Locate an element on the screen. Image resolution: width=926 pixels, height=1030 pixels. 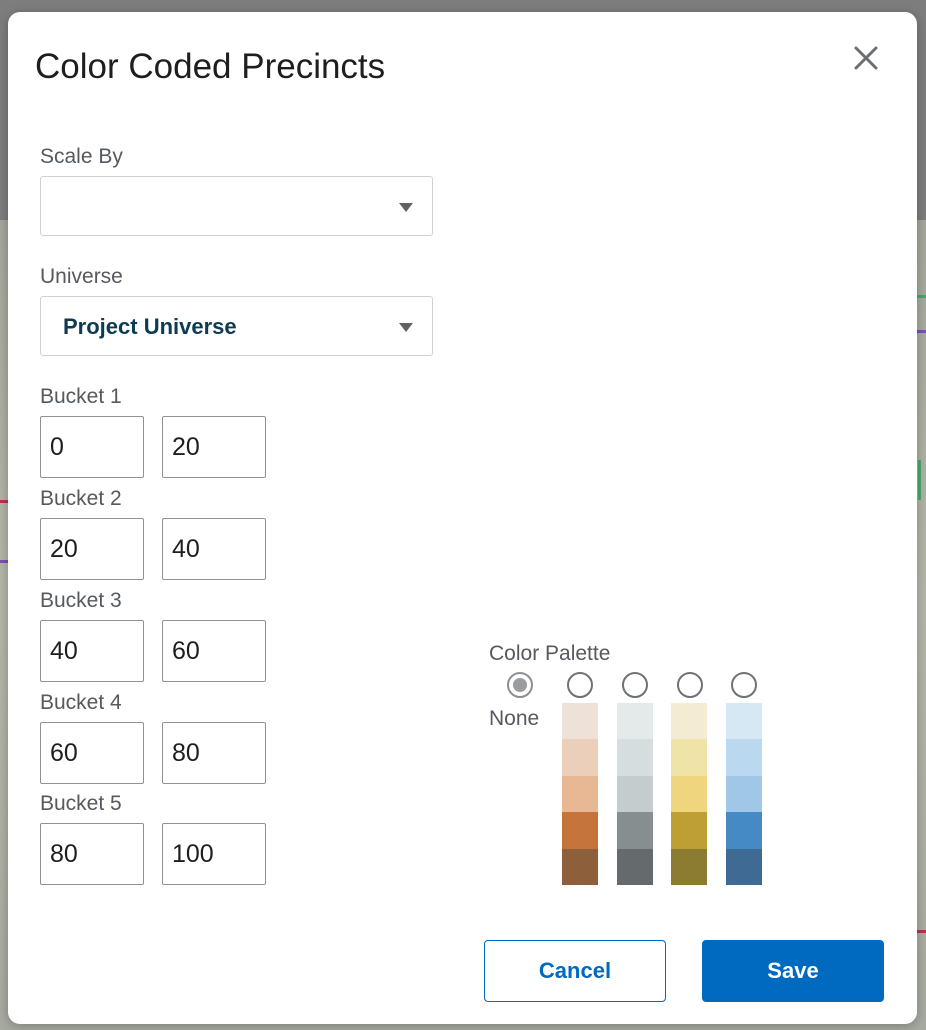
radio-selected-dot is located at coordinates (520, 685).